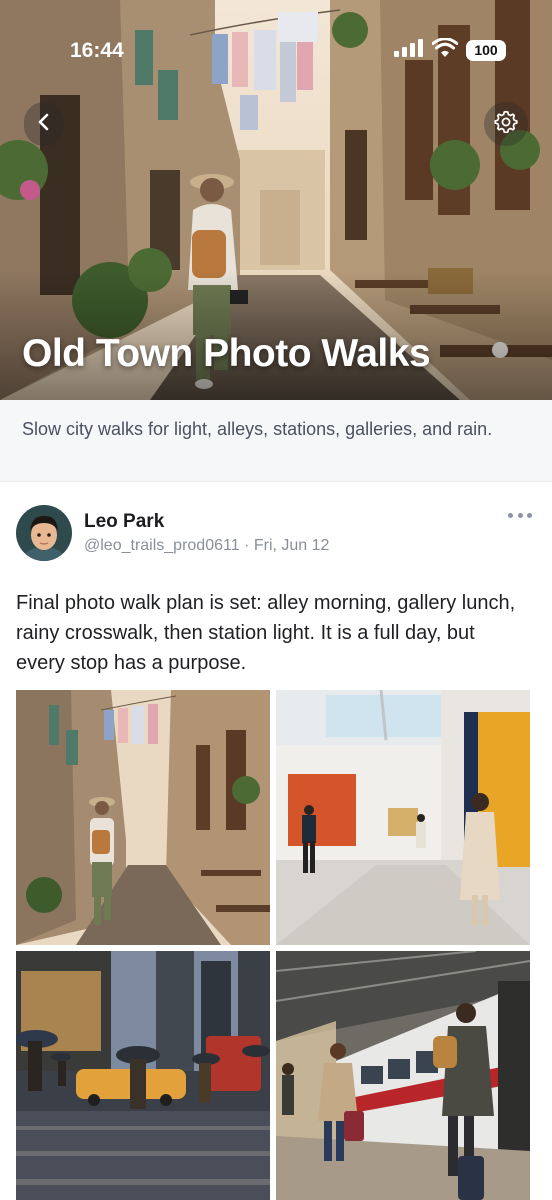 Image resolution: width=552 pixels, height=1200 pixels. What do you see at coordinates (403, 817) in the screenshot?
I see `photo-gallery-lunch` at bounding box center [403, 817].